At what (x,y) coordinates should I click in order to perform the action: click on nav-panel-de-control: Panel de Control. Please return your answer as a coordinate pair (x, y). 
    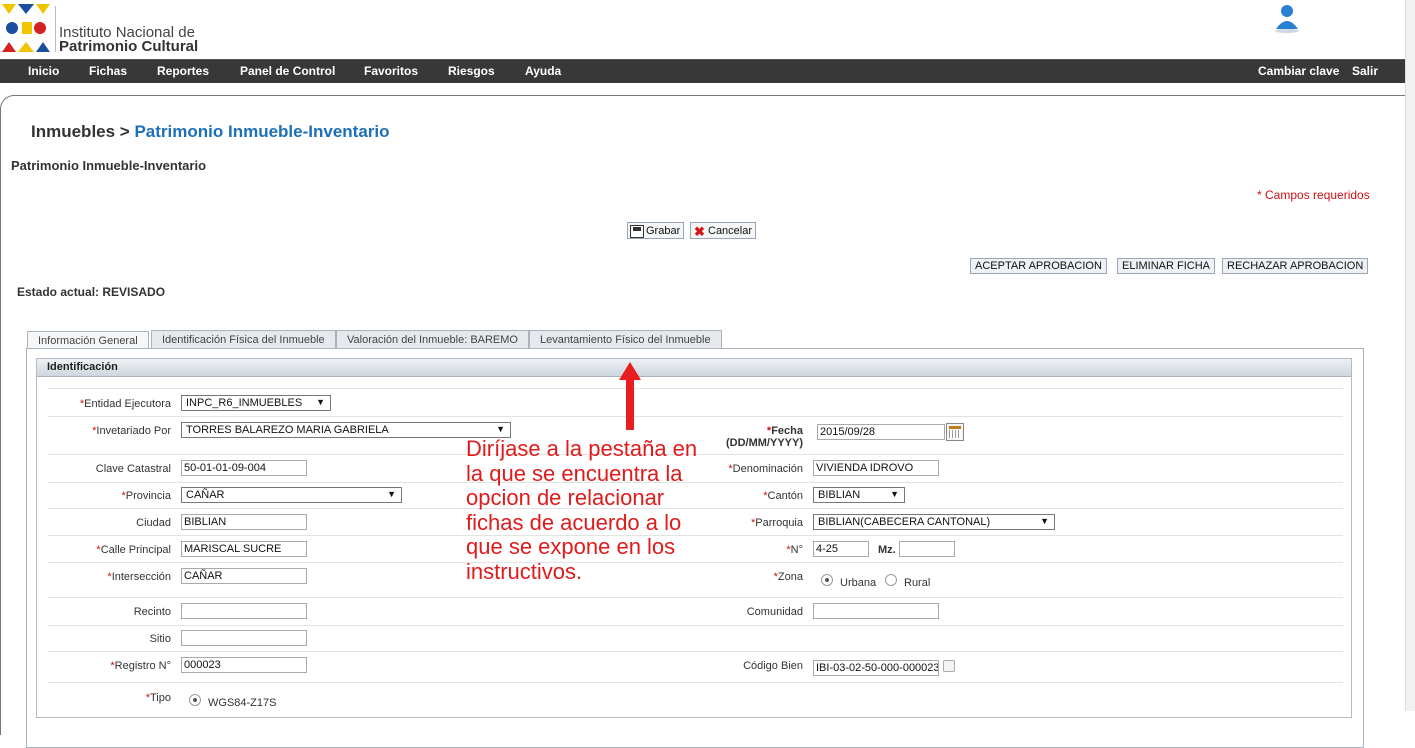
    Looking at the image, I should click on (287, 71).